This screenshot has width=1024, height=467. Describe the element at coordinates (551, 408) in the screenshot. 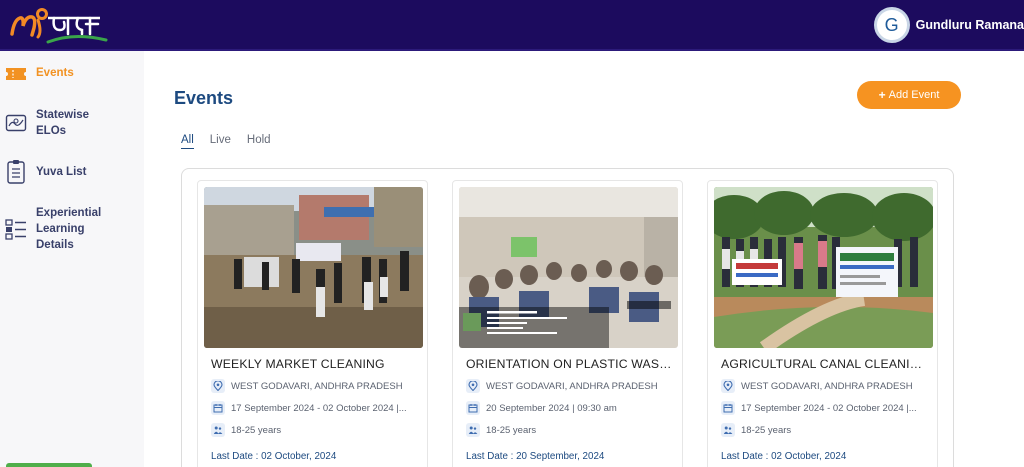

I see `event-date: 20 September 2024 | 09:30 am` at that location.